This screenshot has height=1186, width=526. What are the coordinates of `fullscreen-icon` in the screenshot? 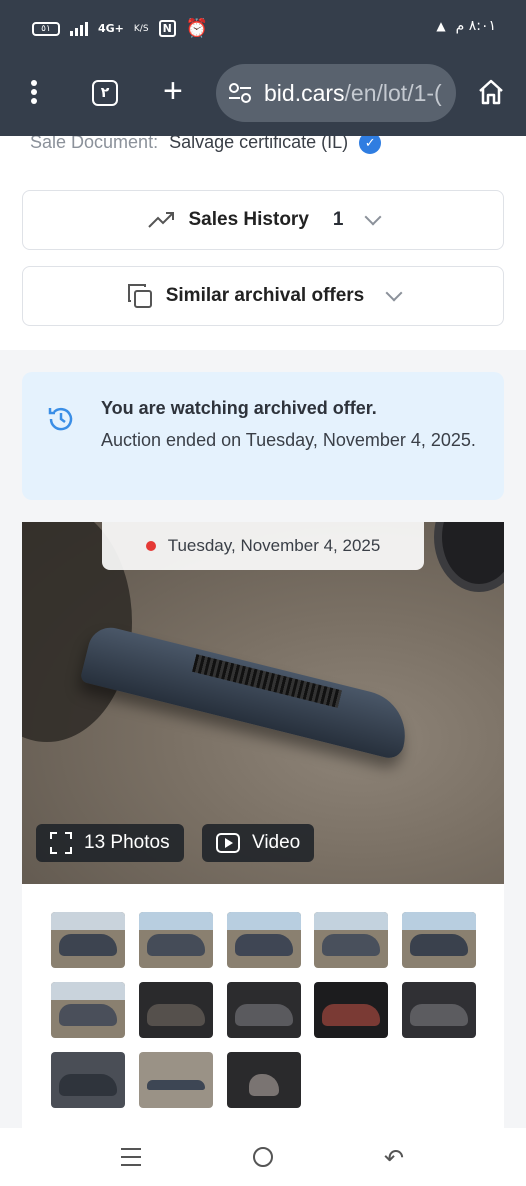 It's located at (61, 843).